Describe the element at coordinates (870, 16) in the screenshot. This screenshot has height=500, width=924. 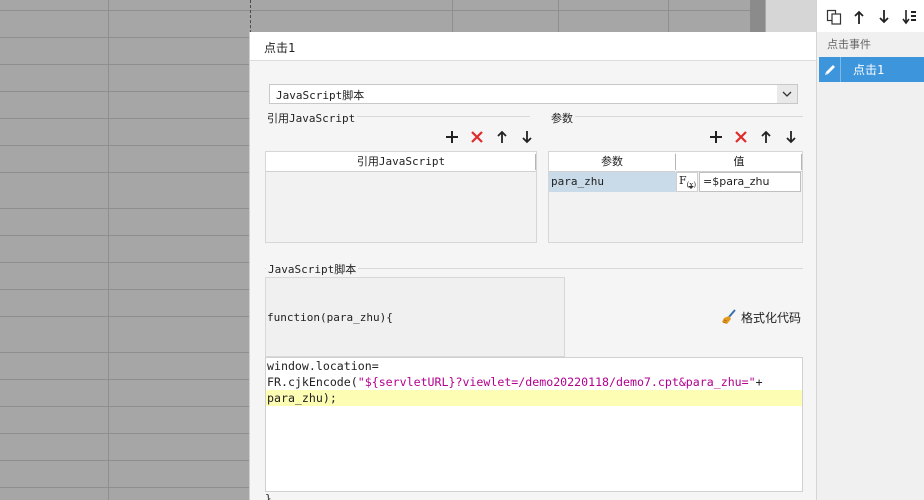
I see `event-toolbar` at that location.